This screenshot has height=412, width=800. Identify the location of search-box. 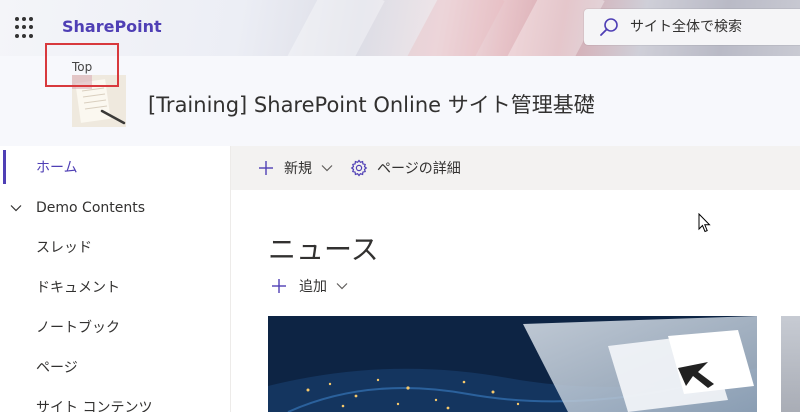
(692, 27).